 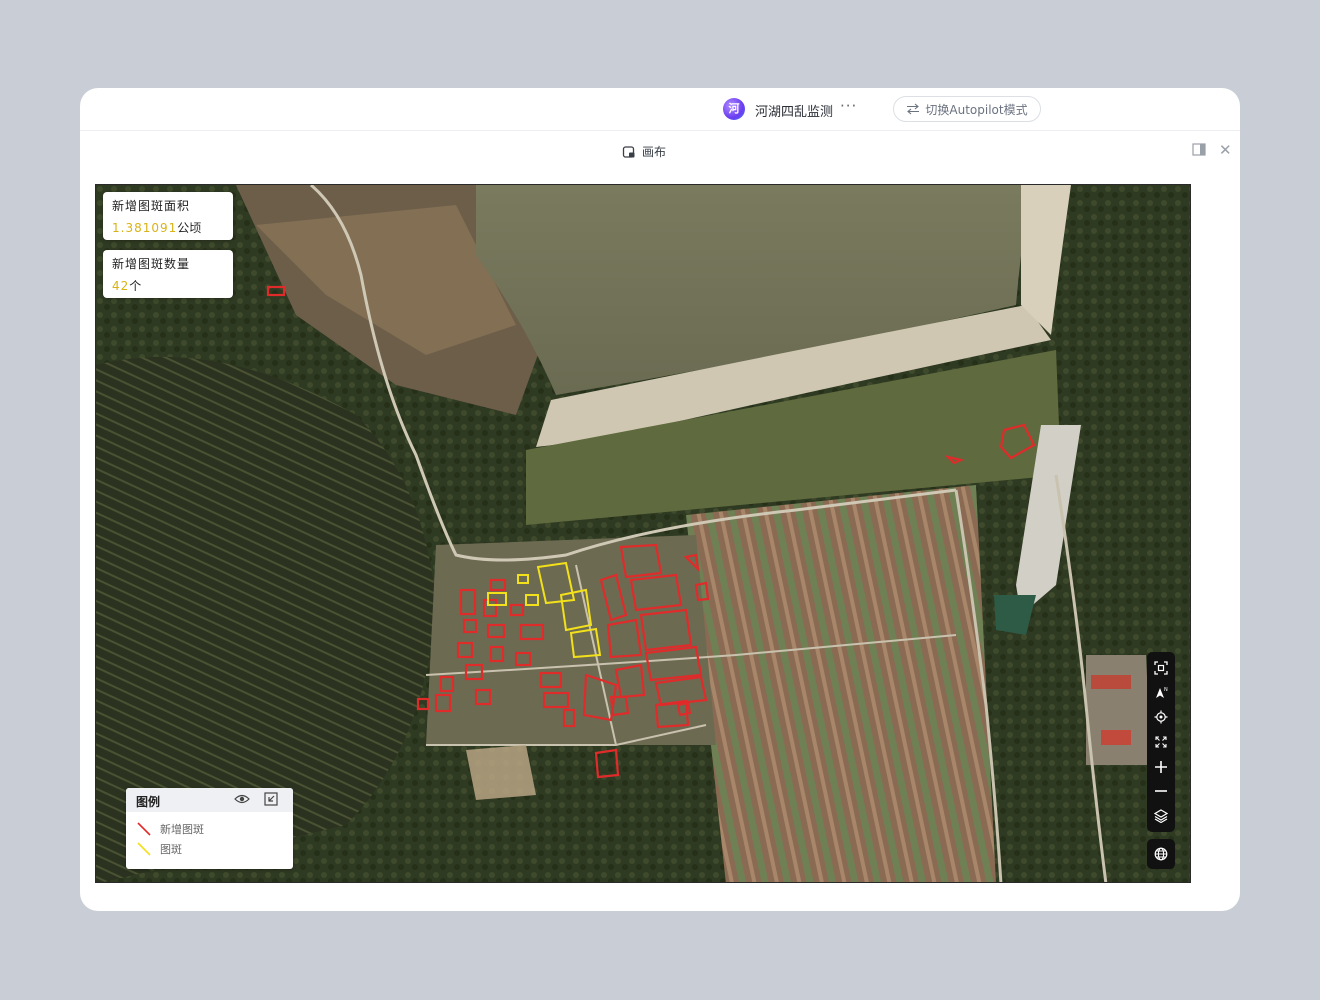 What do you see at coordinates (1161, 767) in the screenshot?
I see `zoom-in-icon` at bounding box center [1161, 767].